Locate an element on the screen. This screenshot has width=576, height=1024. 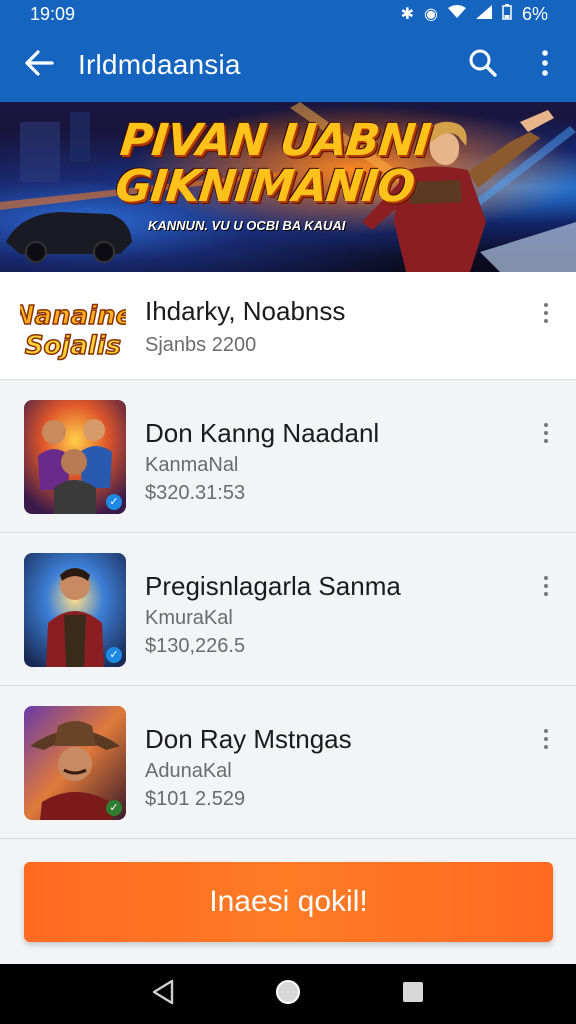
nav-back-button is located at coordinates (163, 994).